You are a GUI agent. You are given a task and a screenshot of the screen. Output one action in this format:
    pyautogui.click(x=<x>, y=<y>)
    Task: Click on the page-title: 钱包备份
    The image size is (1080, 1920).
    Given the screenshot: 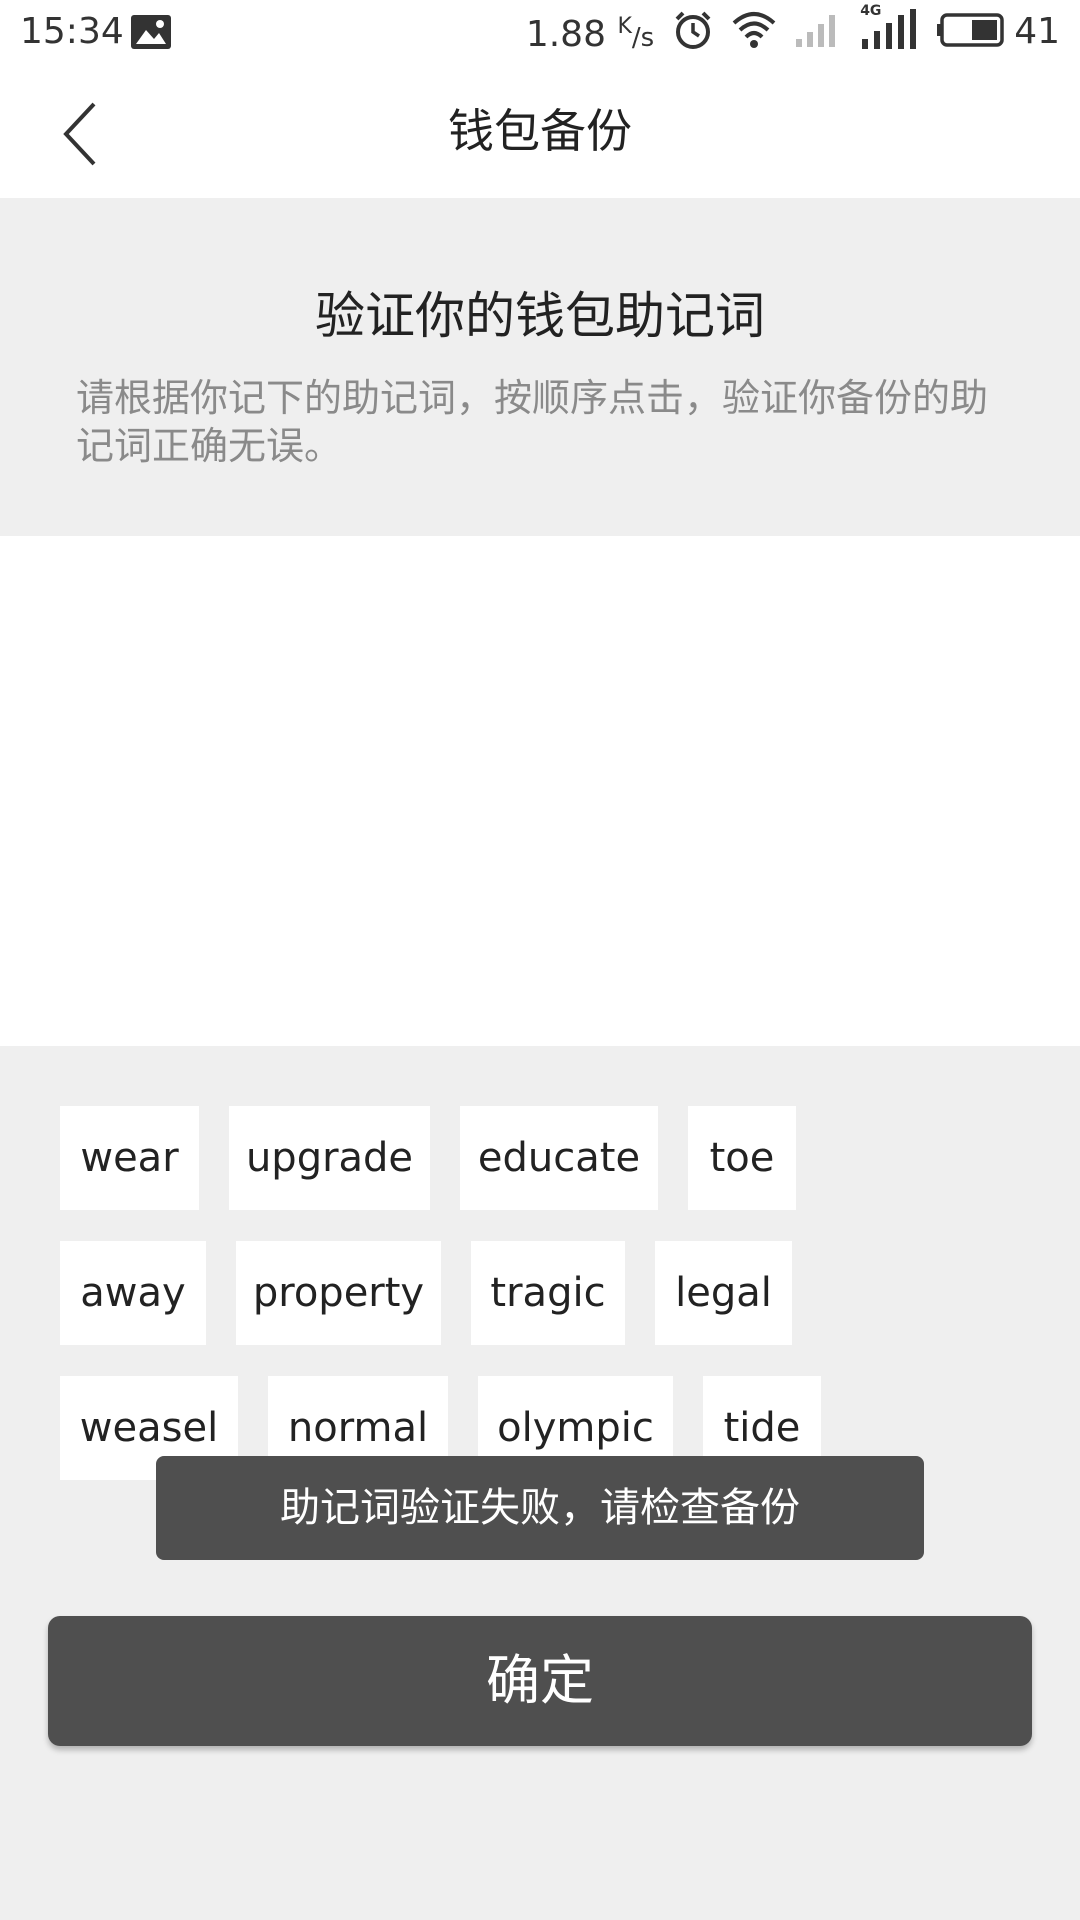 What is the action you would take?
    pyautogui.click(x=540, y=131)
    